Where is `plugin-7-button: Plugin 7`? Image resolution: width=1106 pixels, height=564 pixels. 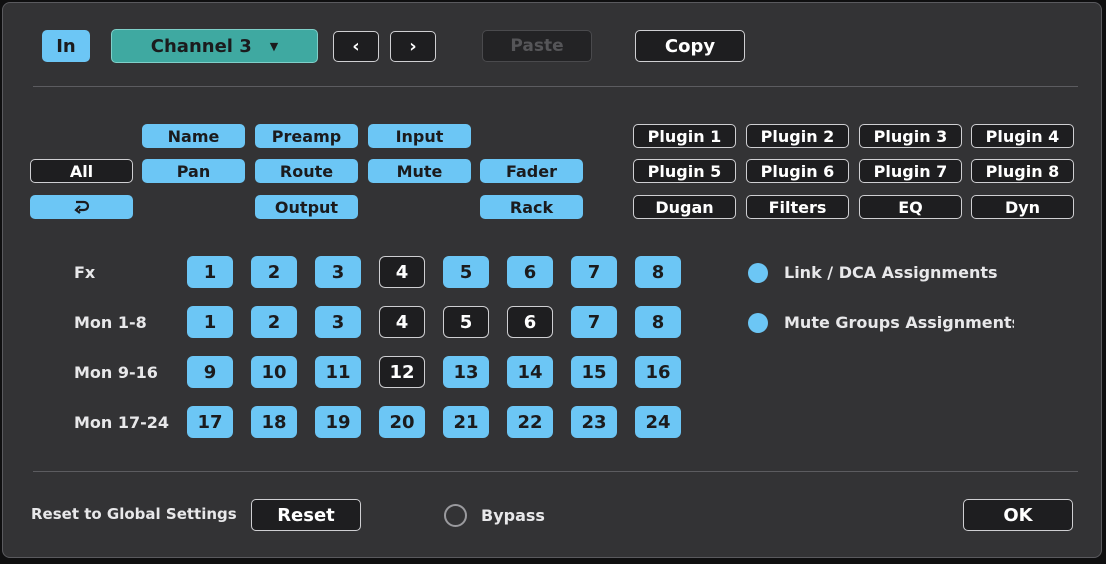 plugin-7-button: Plugin 7 is located at coordinates (910, 171).